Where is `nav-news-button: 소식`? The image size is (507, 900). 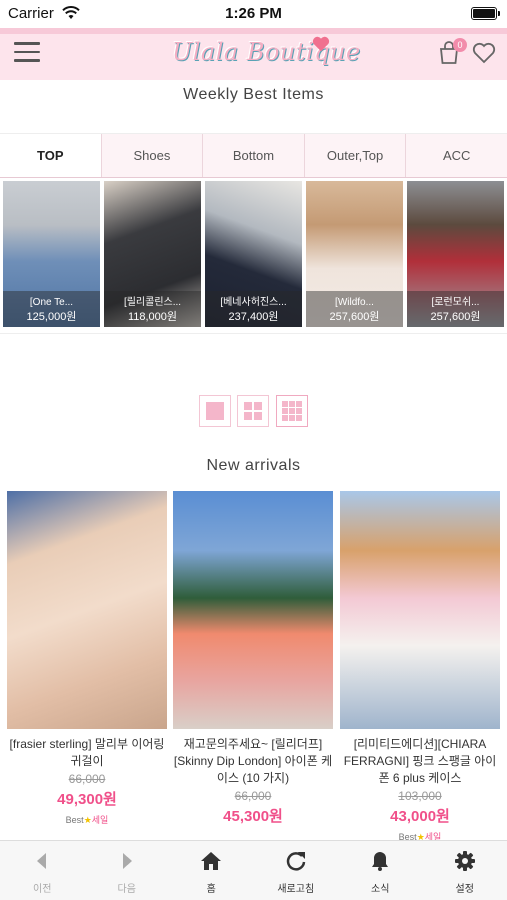
nav-news-button: 소식 is located at coordinates (380, 870).